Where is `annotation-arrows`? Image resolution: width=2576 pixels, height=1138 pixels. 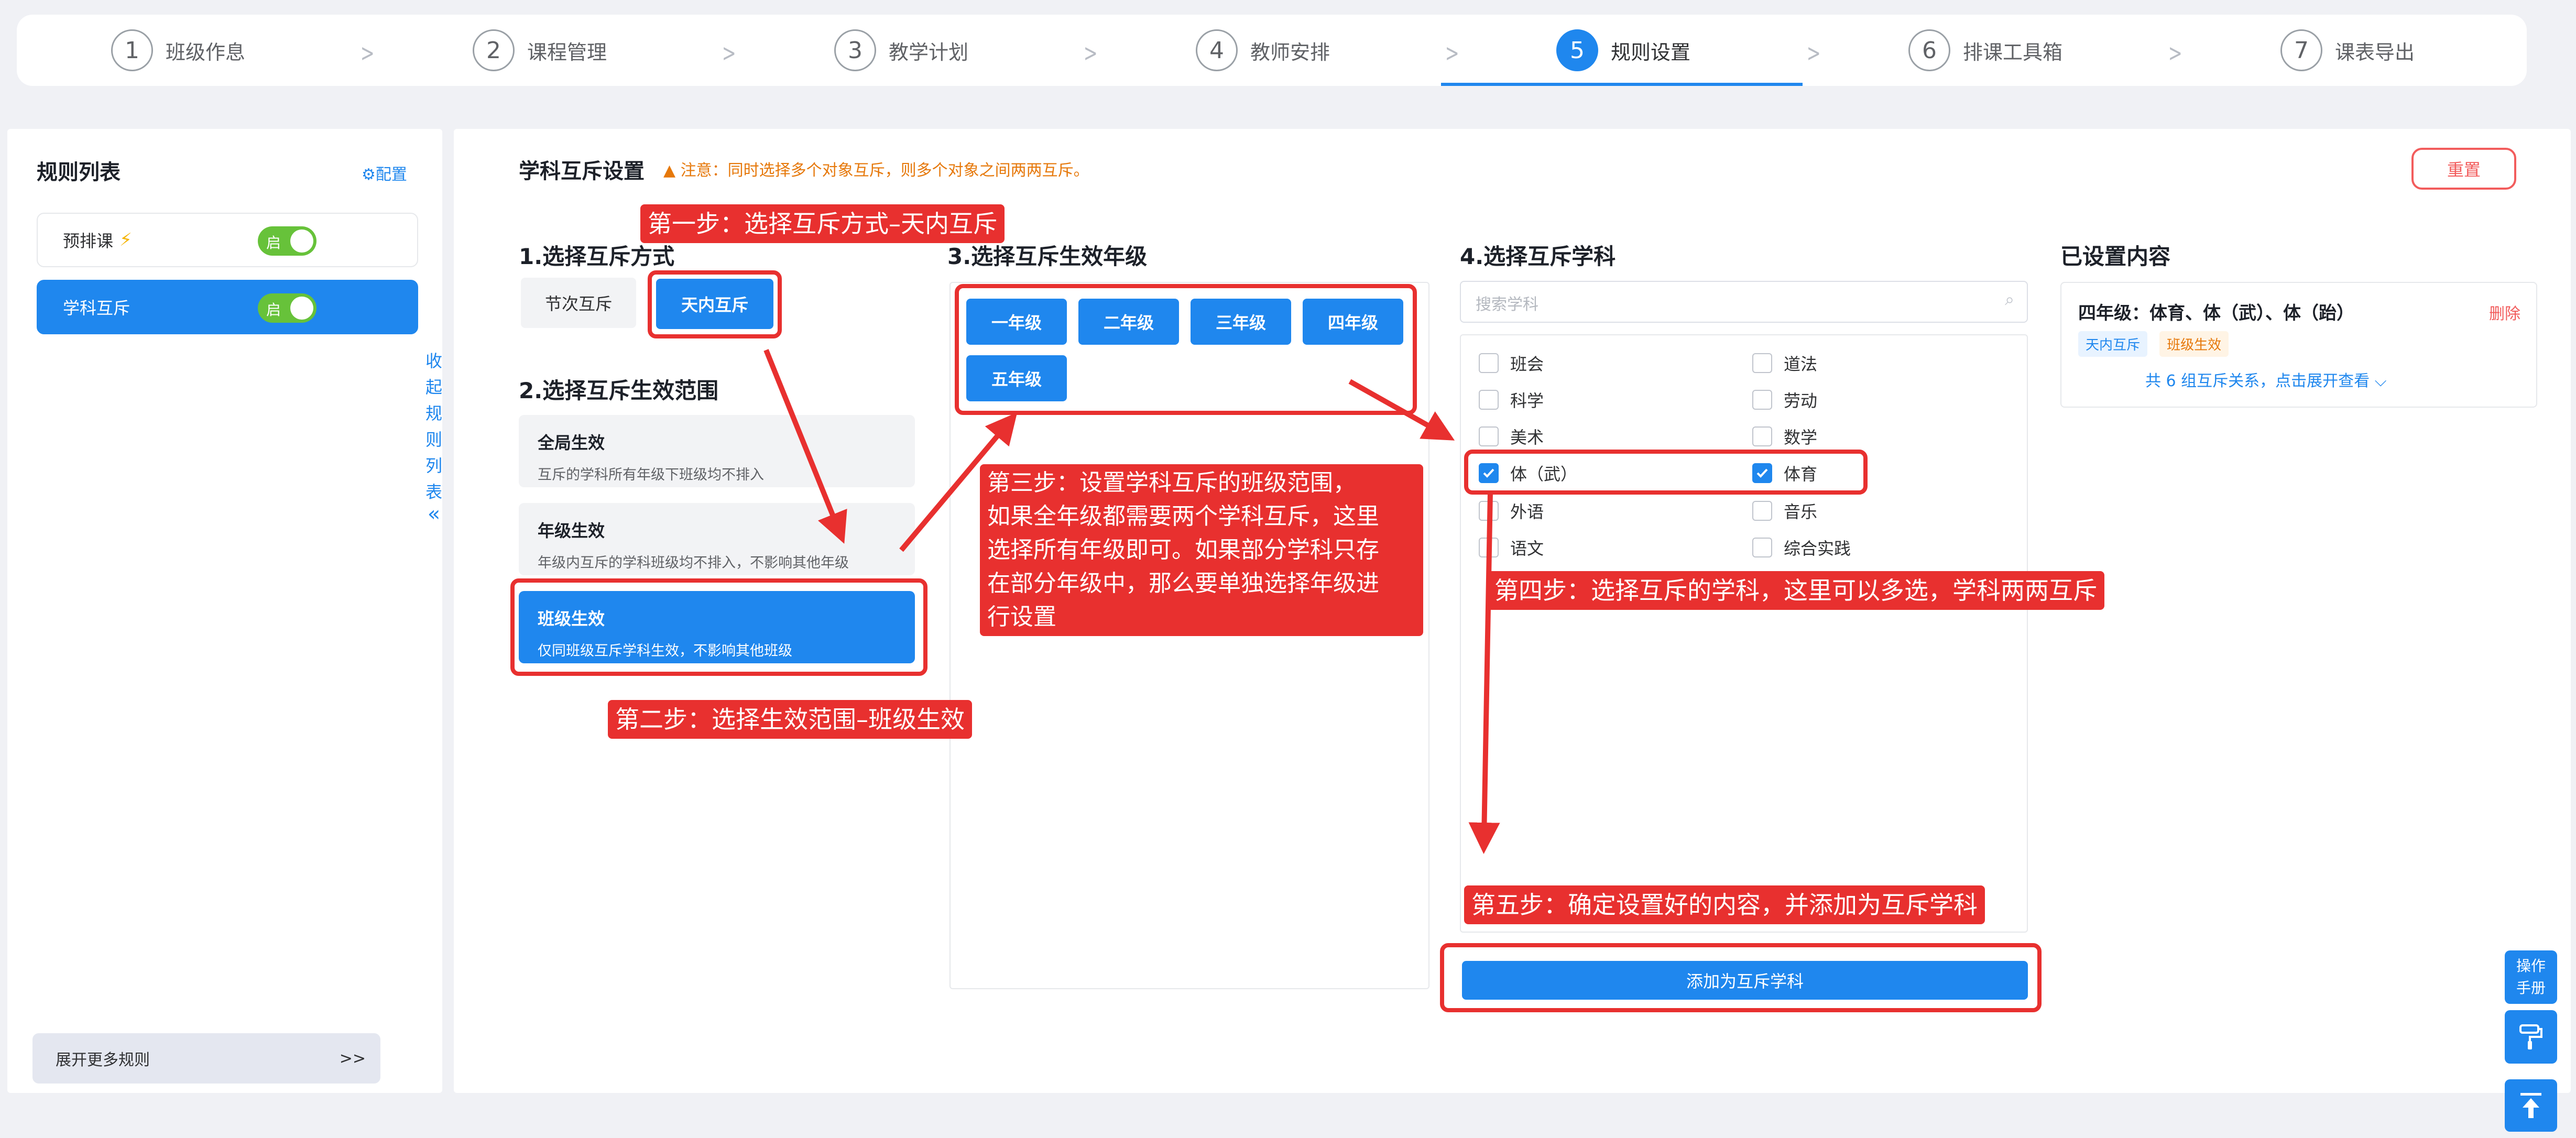
annotation-arrows is located at coordinates (1131, 602).